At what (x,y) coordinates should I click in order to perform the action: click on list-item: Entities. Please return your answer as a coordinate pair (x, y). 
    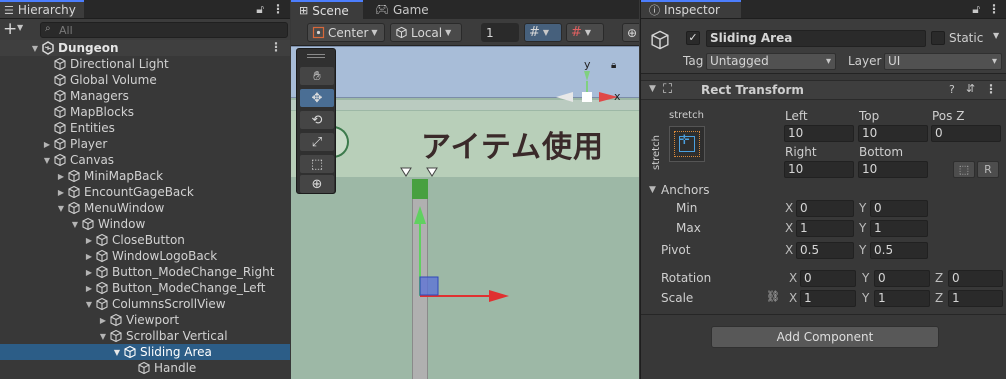
    Looking at the image, I should click on (145, 128).